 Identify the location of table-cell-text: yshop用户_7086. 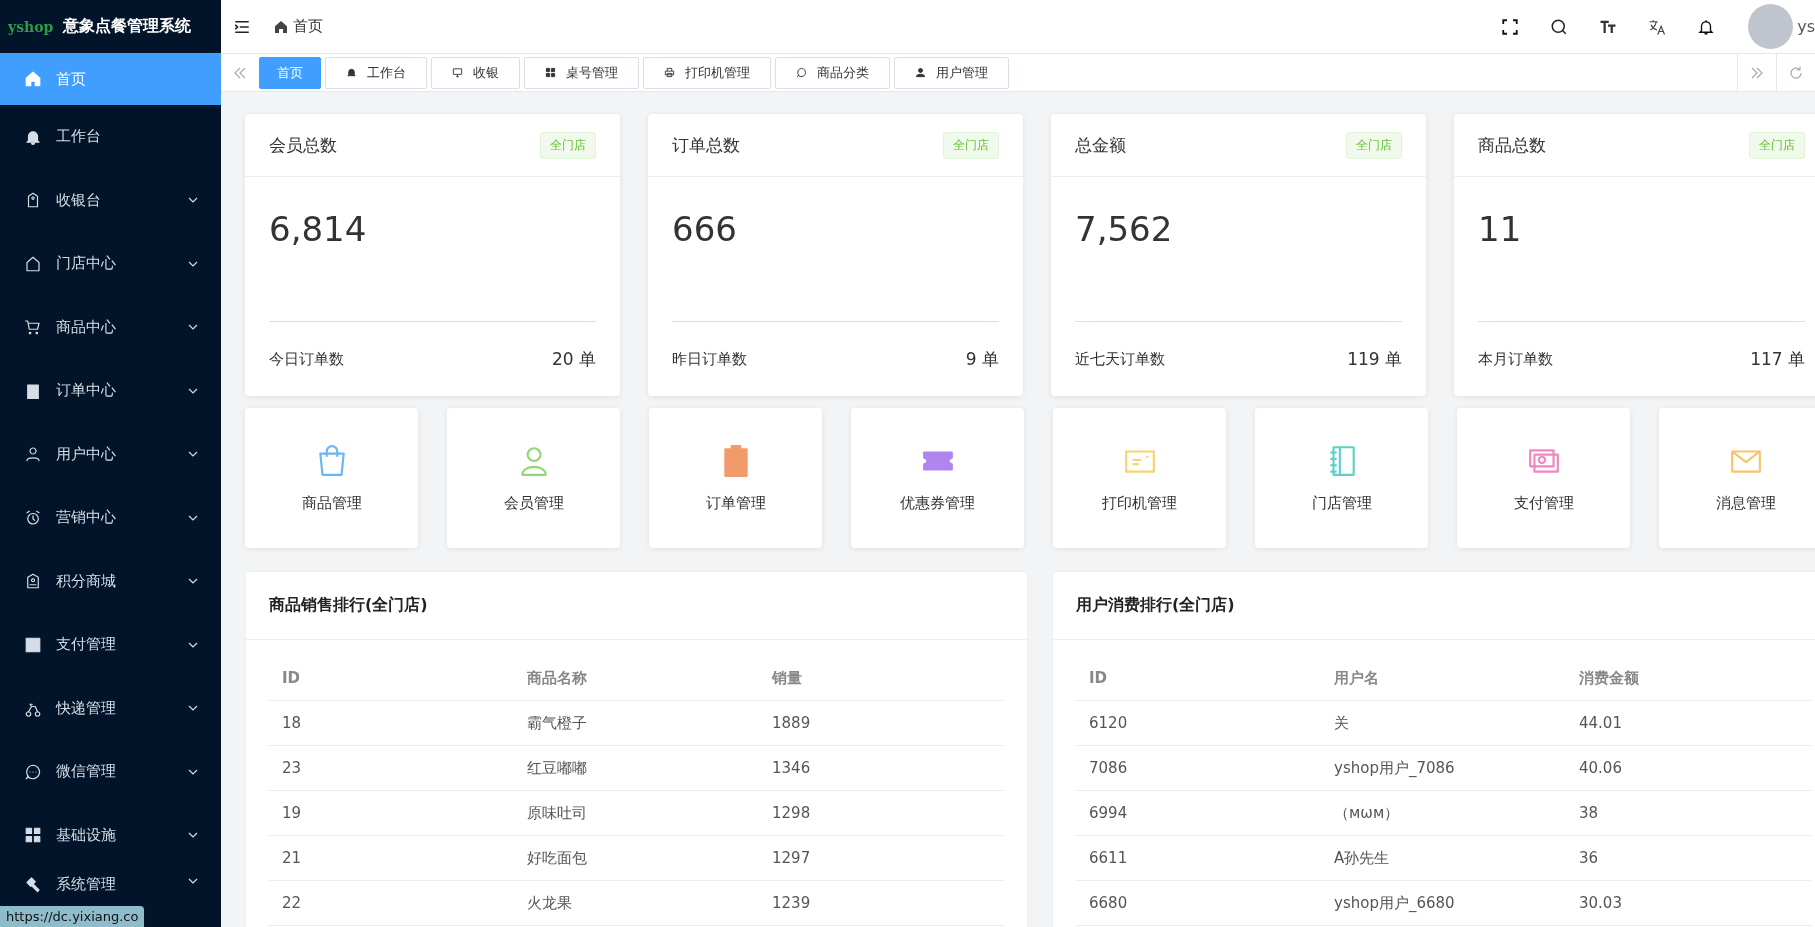
(1394, 768).